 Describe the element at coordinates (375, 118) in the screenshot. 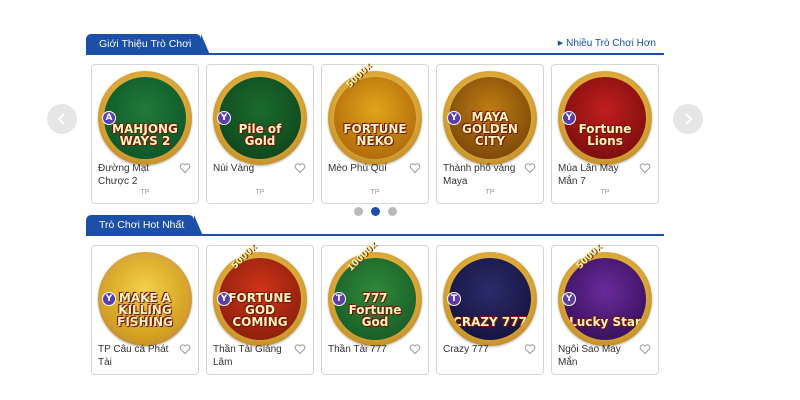

I see `game-art: FORTUNE NEKO` at that location.